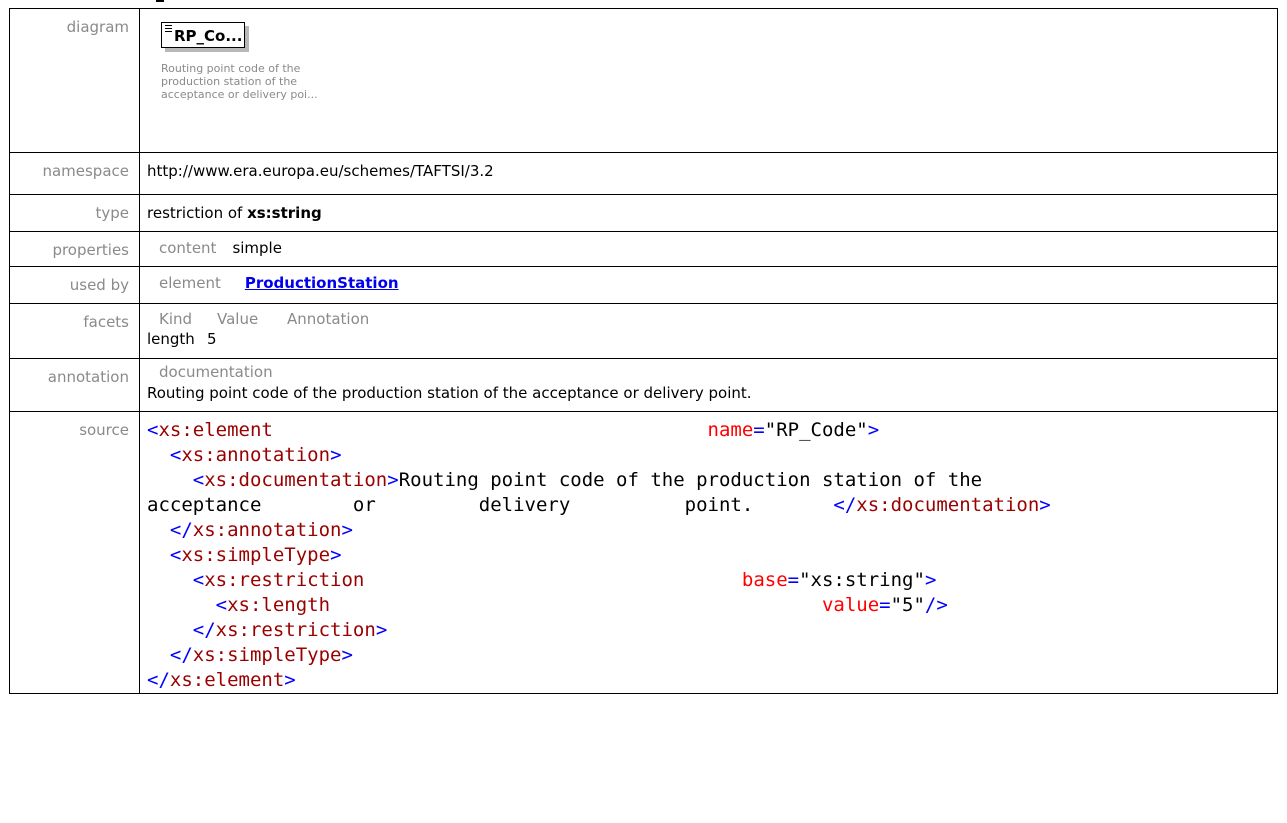 The height and width of the screenshot is (823, 1287). Describe the element at coordinates (176, 319) in the screenshot. I see `facet-header-kind: Kind` at that location.